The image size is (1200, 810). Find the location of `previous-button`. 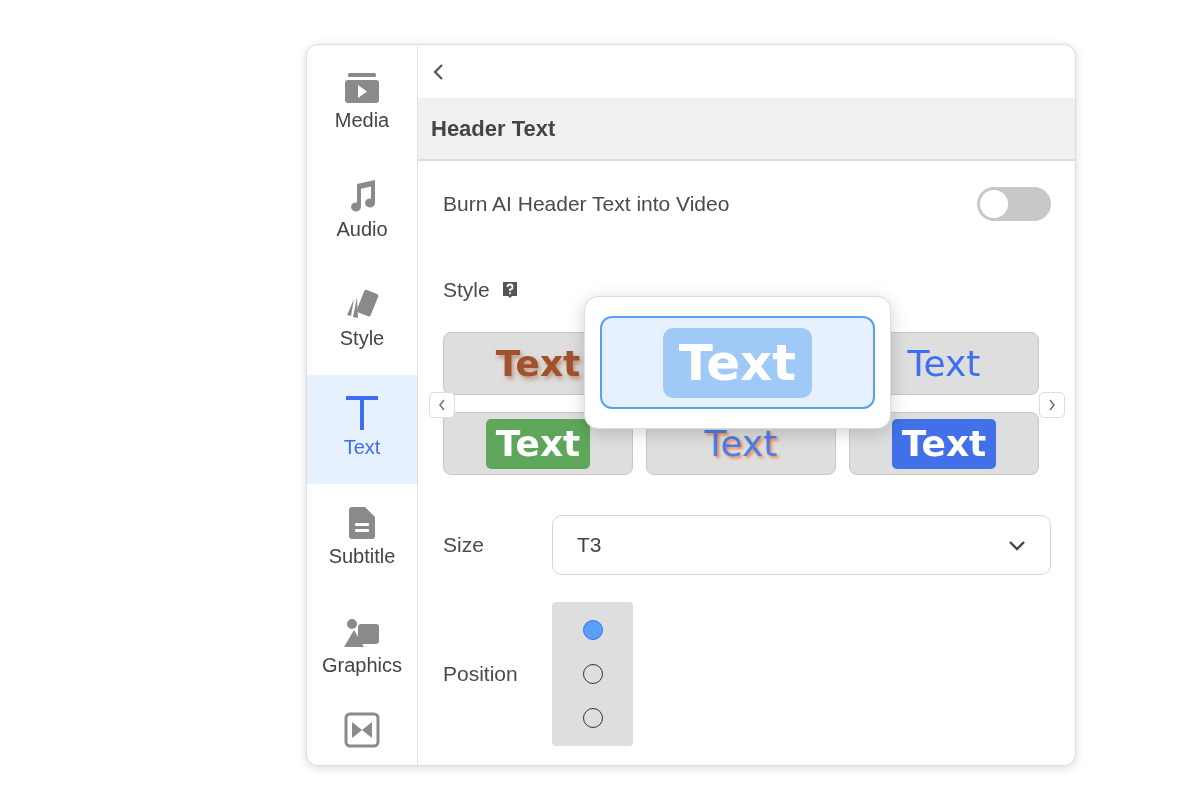

previous-button is located at coordinates (442, 405).